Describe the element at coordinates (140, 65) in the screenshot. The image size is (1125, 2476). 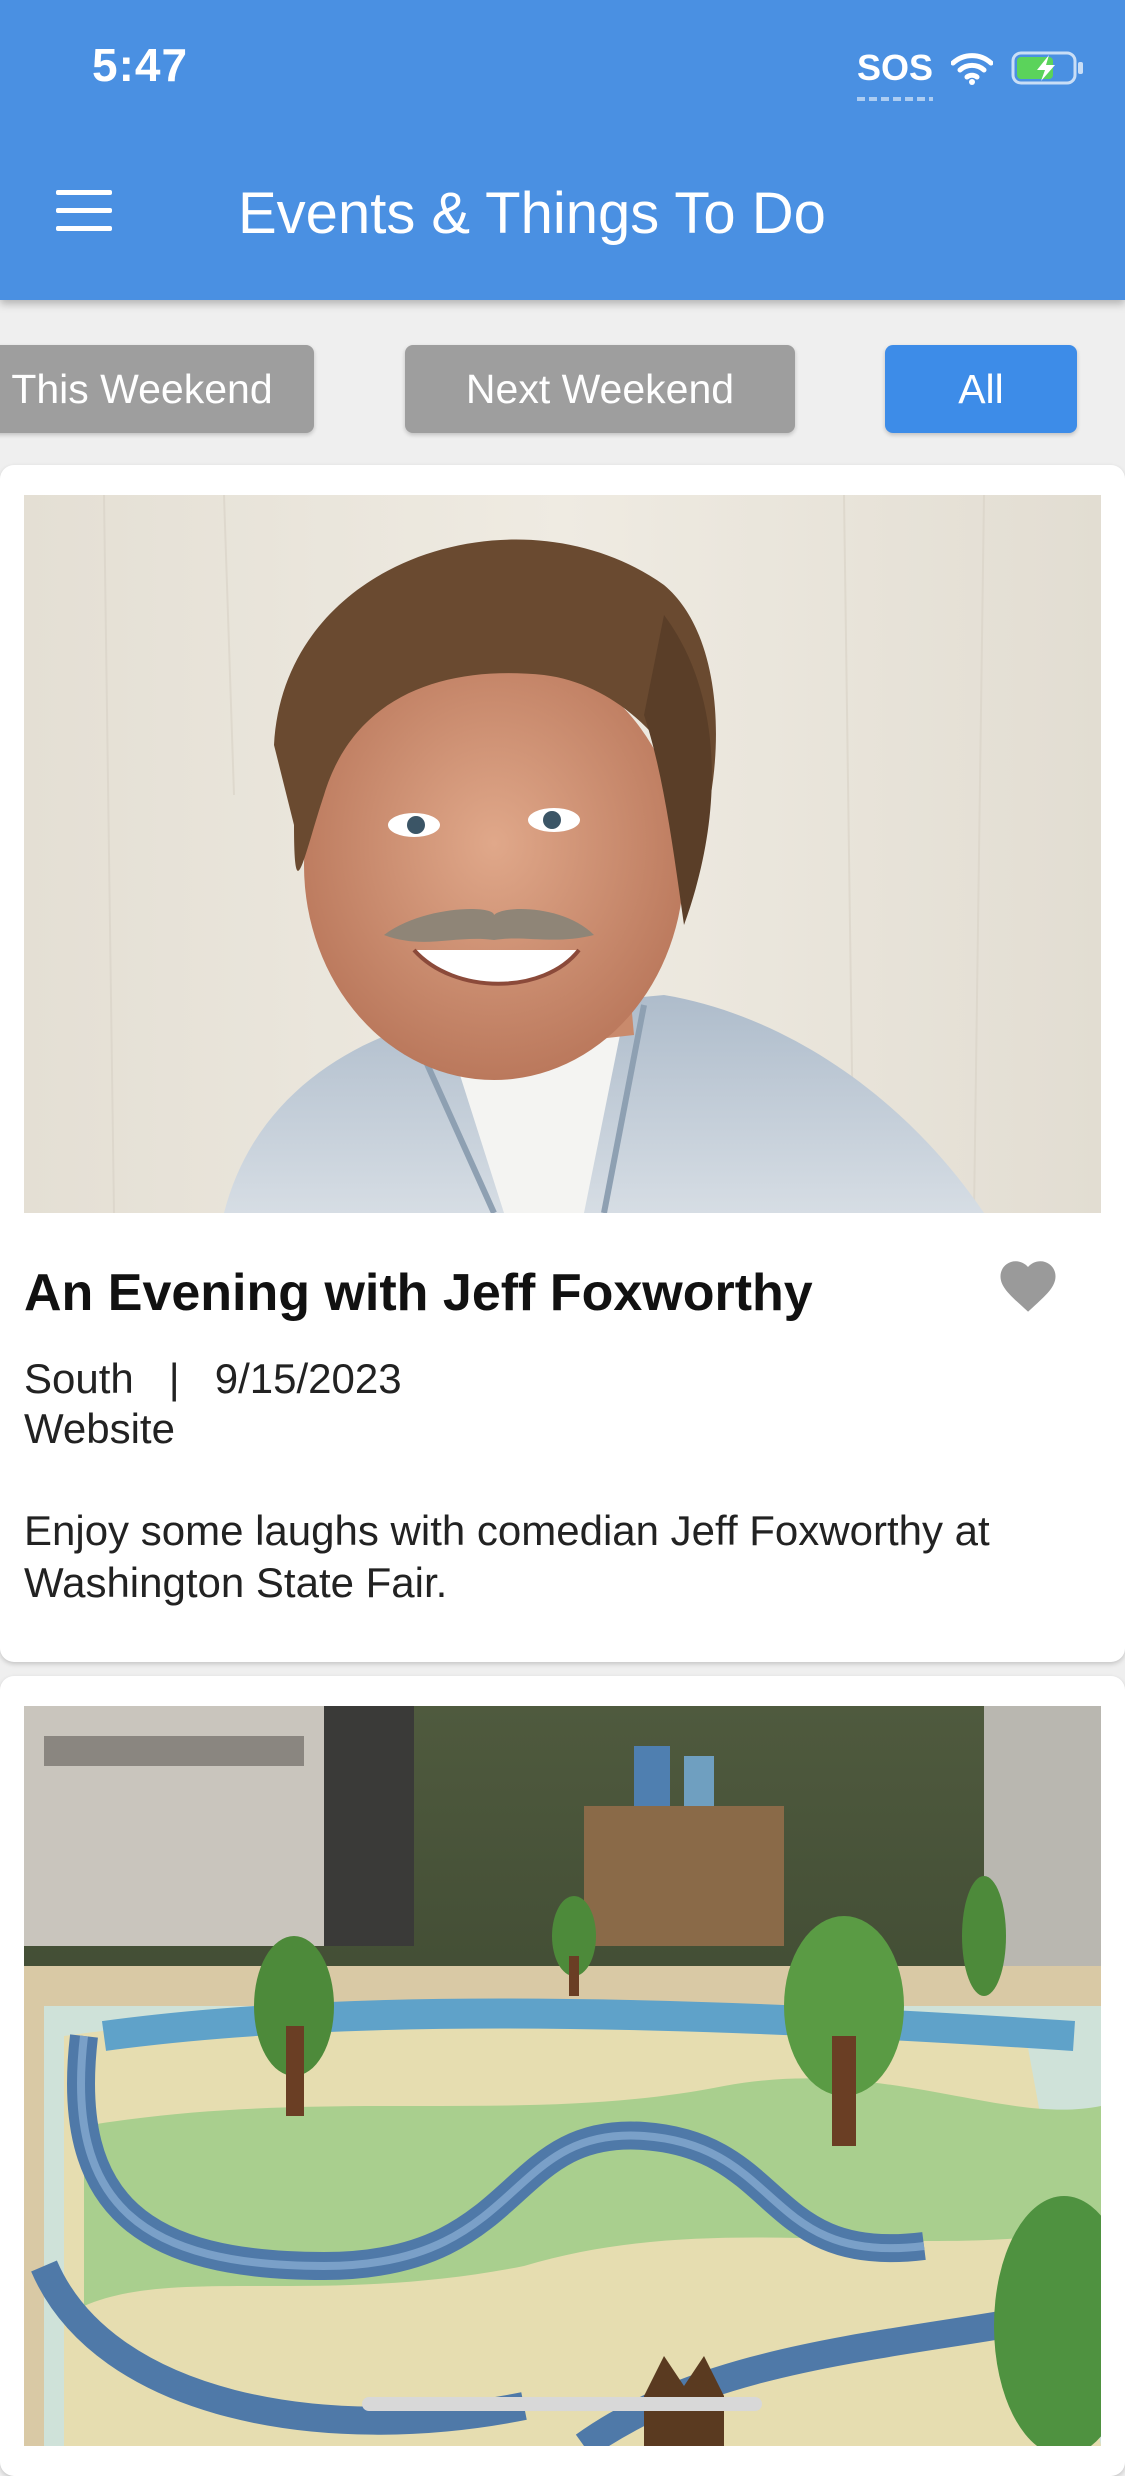
I see `status-time: 5:47` at that location.